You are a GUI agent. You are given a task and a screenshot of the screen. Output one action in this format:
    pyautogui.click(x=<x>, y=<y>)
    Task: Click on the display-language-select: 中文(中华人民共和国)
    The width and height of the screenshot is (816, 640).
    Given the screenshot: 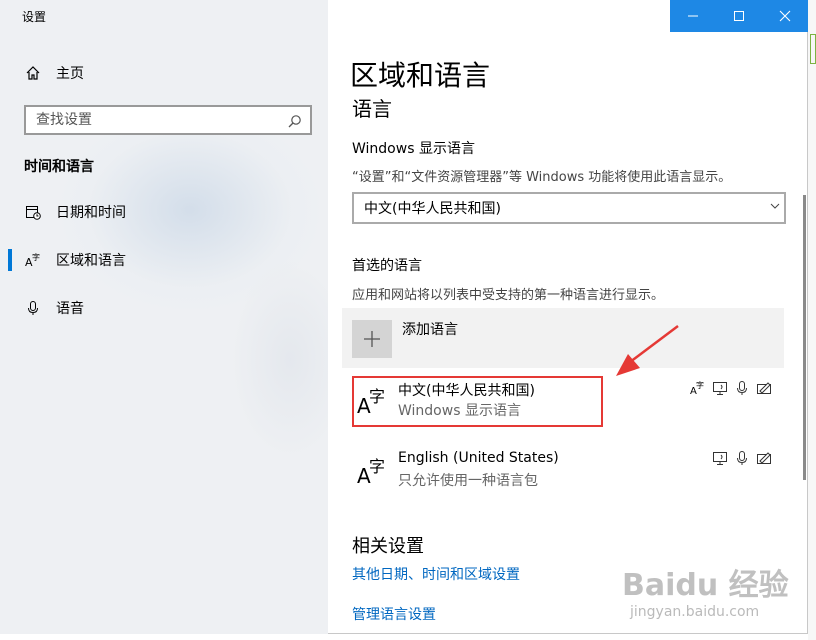 What is the action you would take?
    pyautogui.click(x=569, y=208)
    